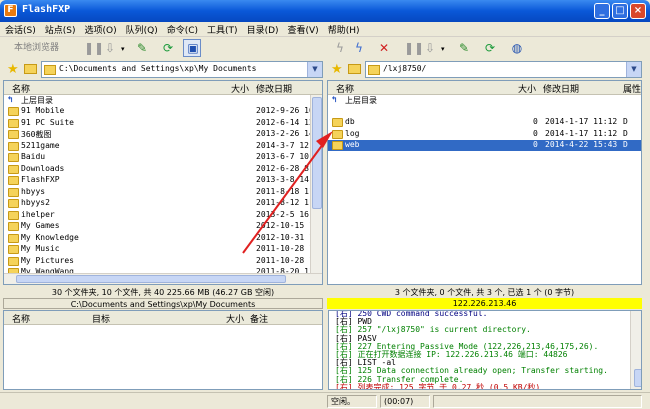 The width and height of the screenshot is (650, 409). What do you see at coordinates (324, 139) in the screenshot?
I see `arrowhead` at bounding box center [324, 139].